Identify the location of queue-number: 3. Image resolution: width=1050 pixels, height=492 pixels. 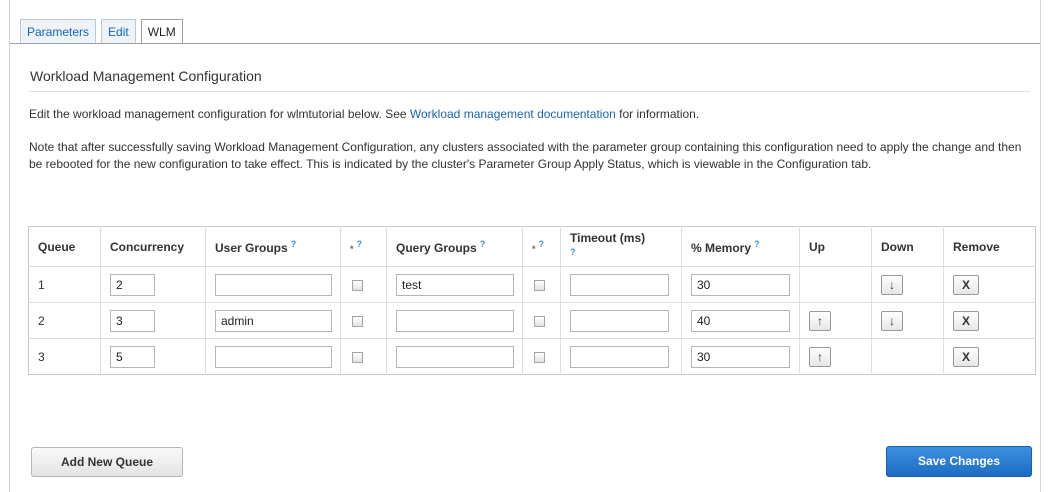
(64, 356).